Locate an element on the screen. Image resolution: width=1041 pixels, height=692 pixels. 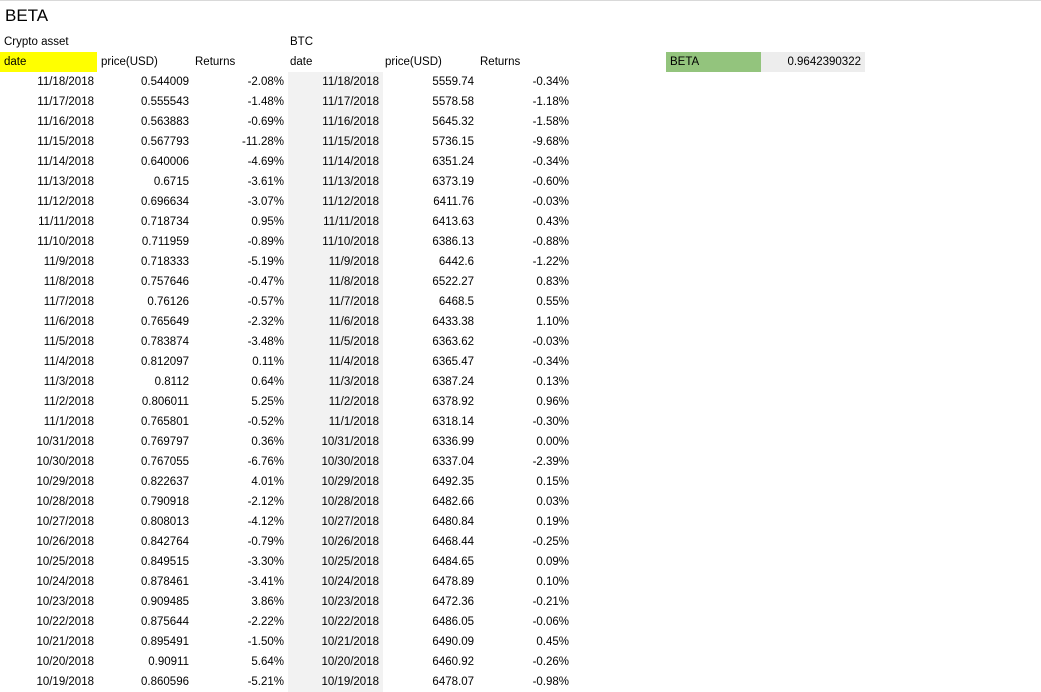
asset-date-cell: 10/27/2018 is located at coordinates (49, 522).